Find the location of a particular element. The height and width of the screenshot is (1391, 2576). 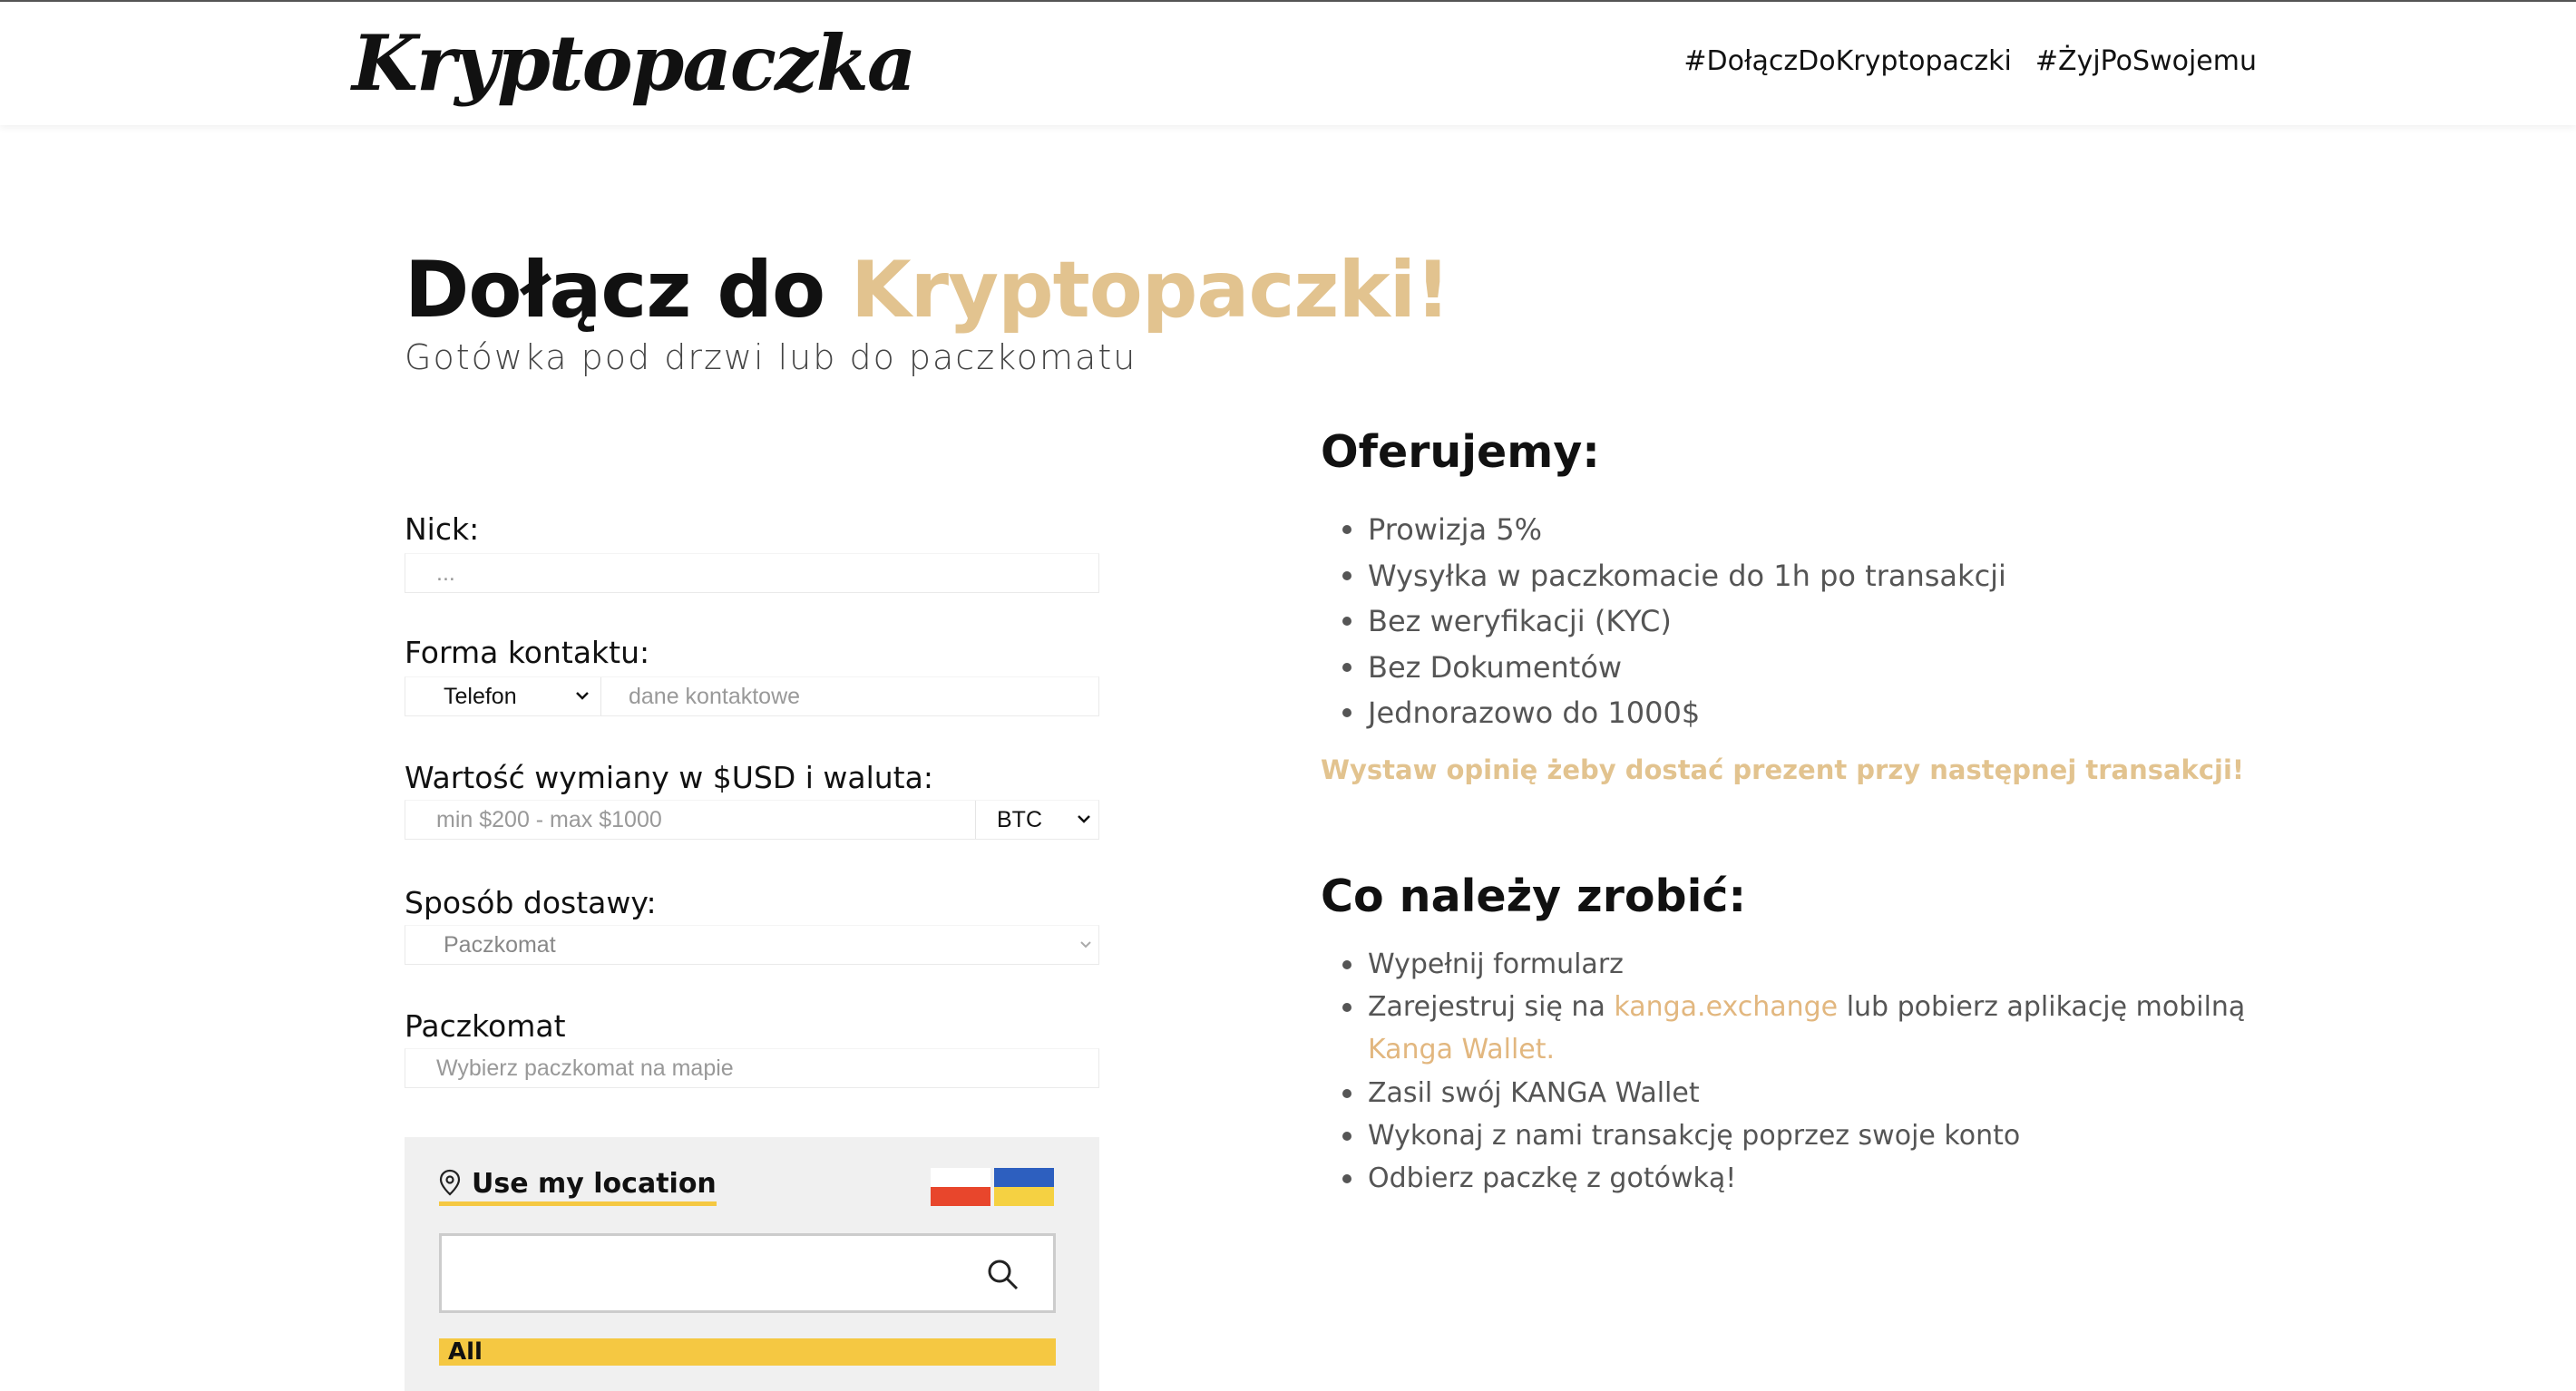

page-title-accent: Kryptopaczki! is located at coordinates (1150, 290).